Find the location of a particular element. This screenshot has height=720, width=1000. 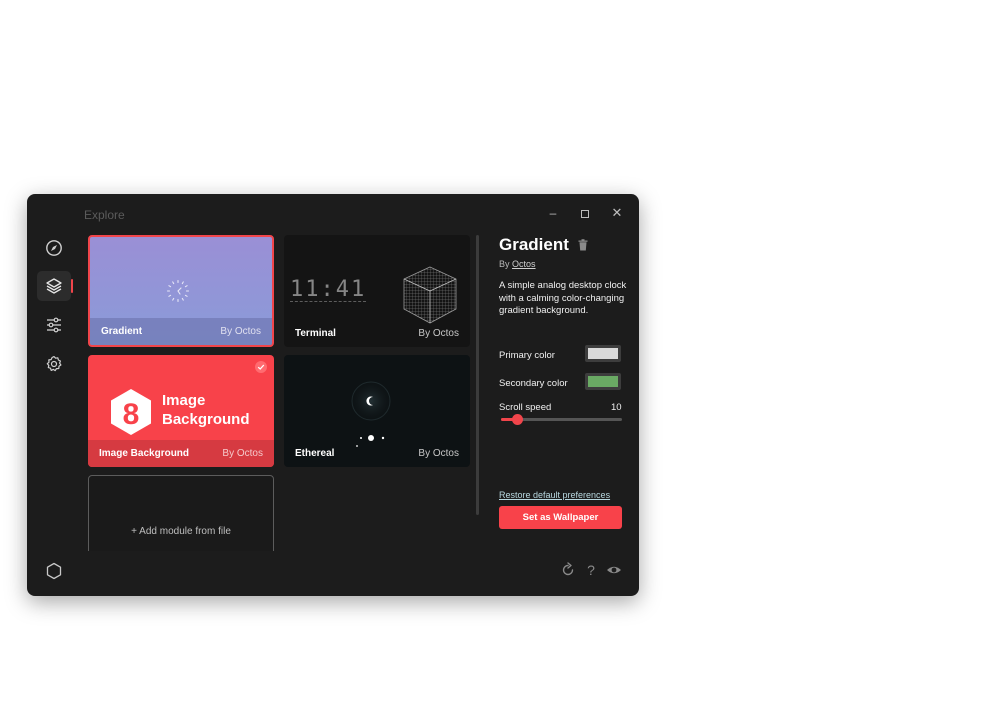

help-icon: ? is located at coordinates (591, 570).